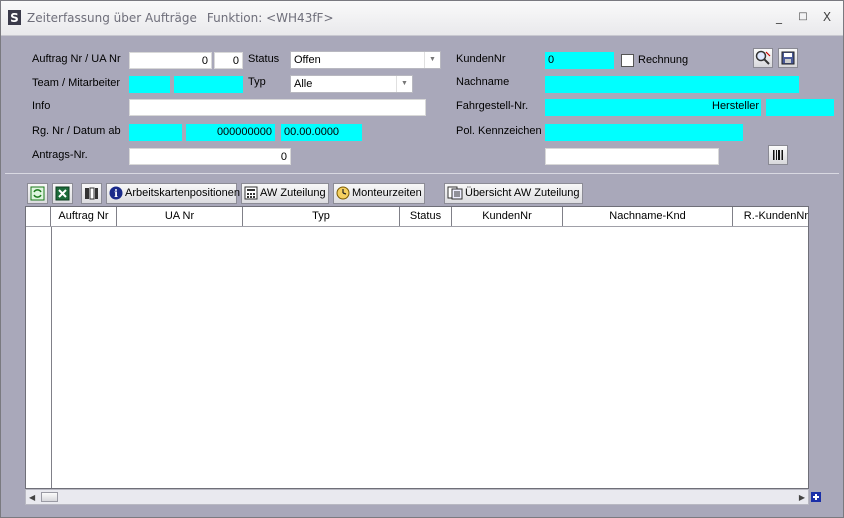 Image resolution: width=844 pixels, height=518 pixels. Describe the element at coordinates (492, 106) in the screenshot. I see `fahrgestell-label: Fahrgestell-Nr.` at that location.